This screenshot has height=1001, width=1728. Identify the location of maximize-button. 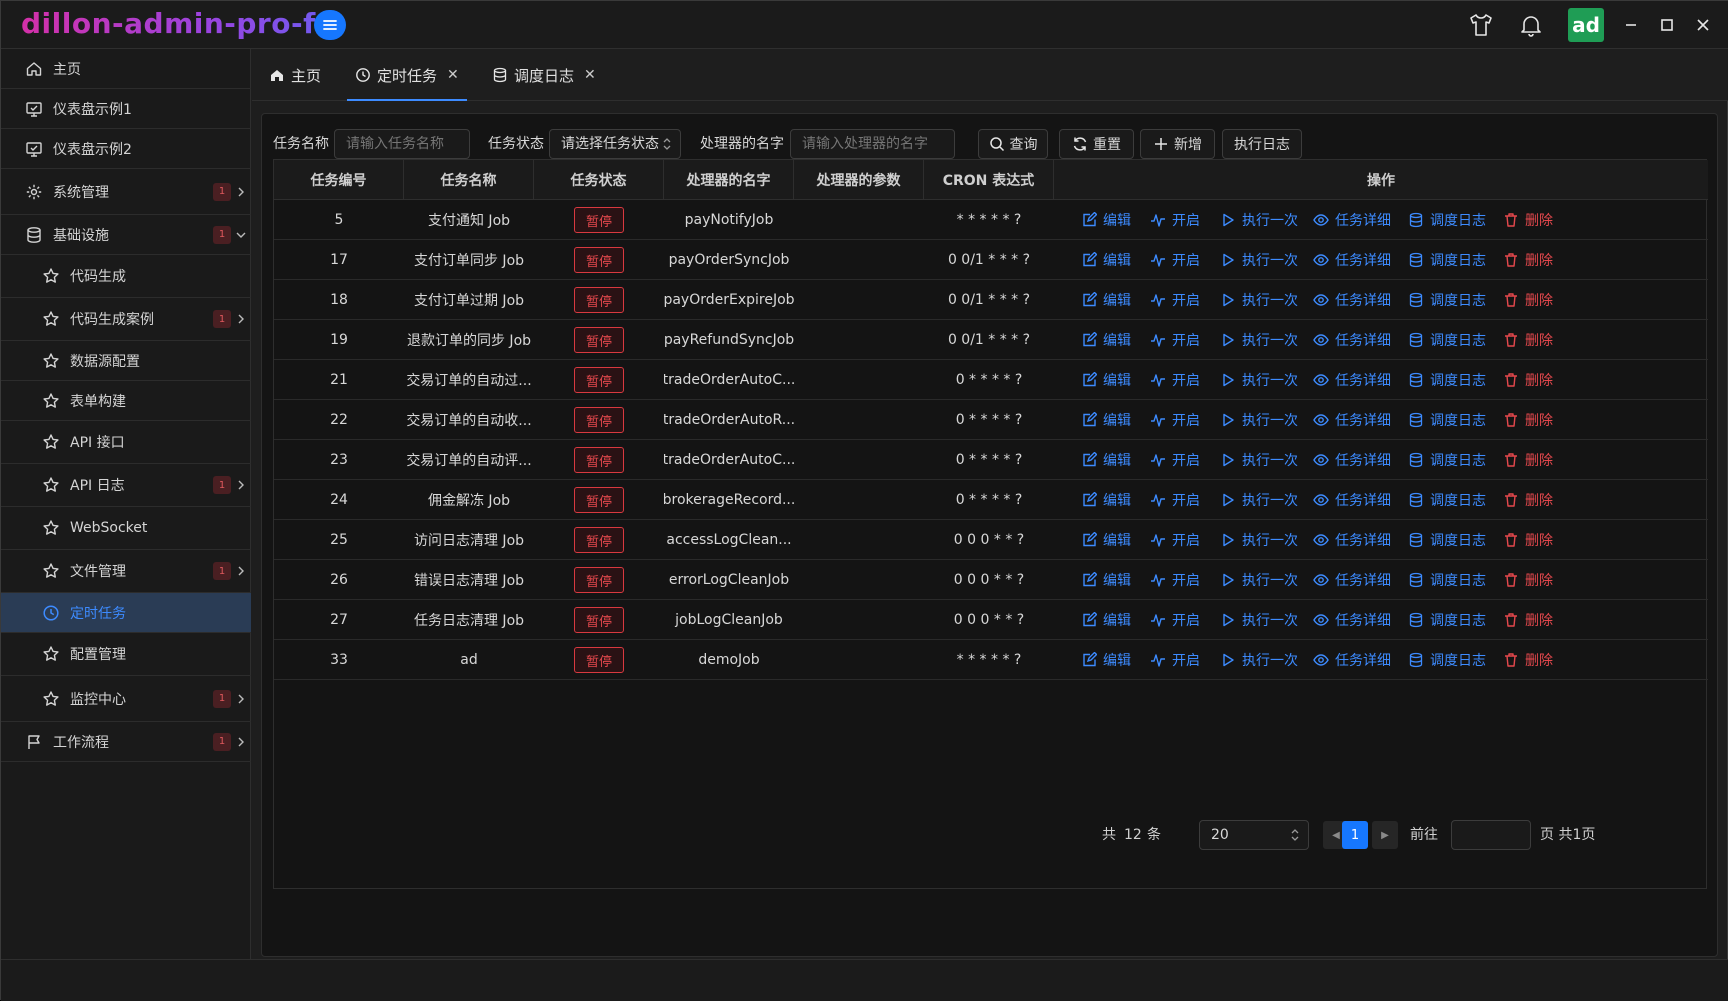
(1667, 25).